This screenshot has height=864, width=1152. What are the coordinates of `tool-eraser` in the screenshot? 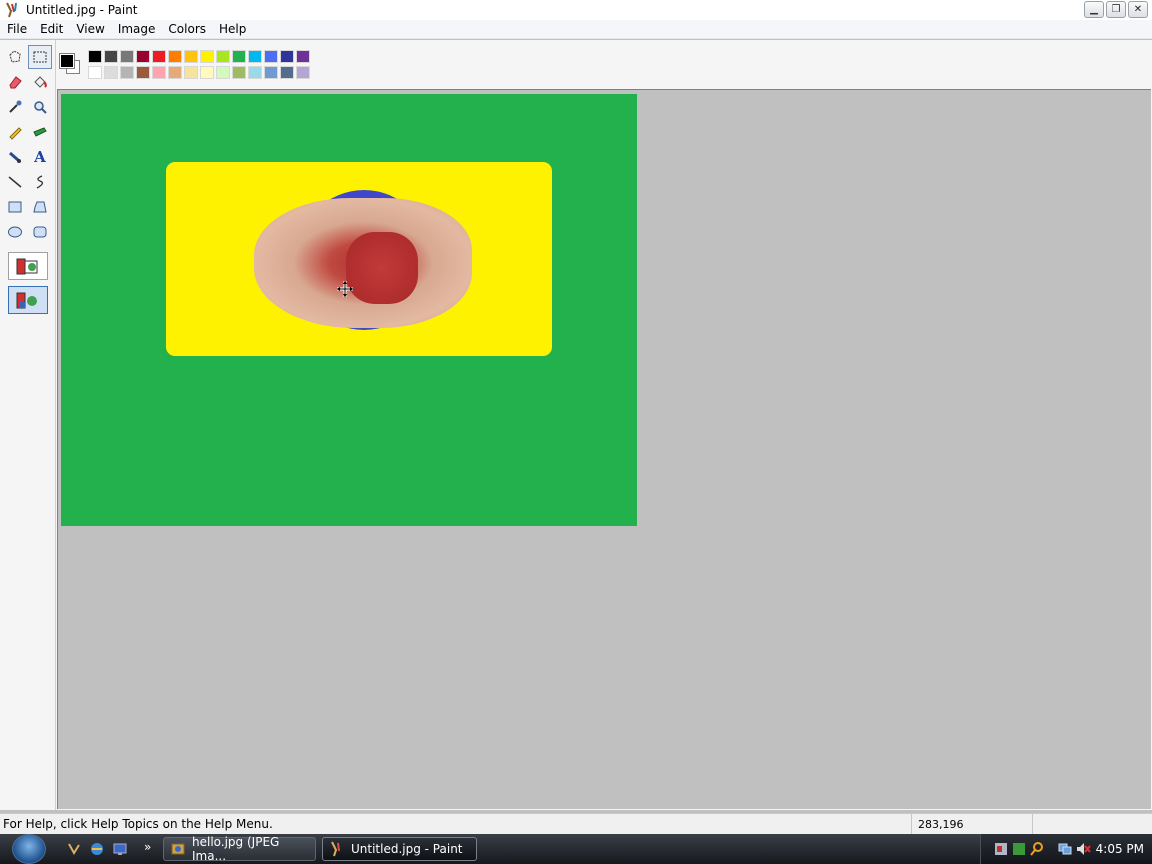 It's located at (15, 82).